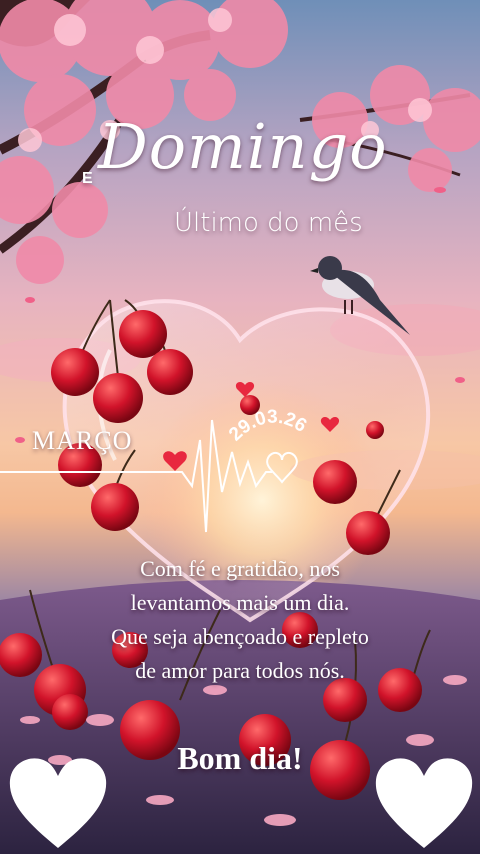 The image size is (480, 854). Describe the element at coordinates (243, 146) in the screenshot. I see `page-title: Domingo` at that location.